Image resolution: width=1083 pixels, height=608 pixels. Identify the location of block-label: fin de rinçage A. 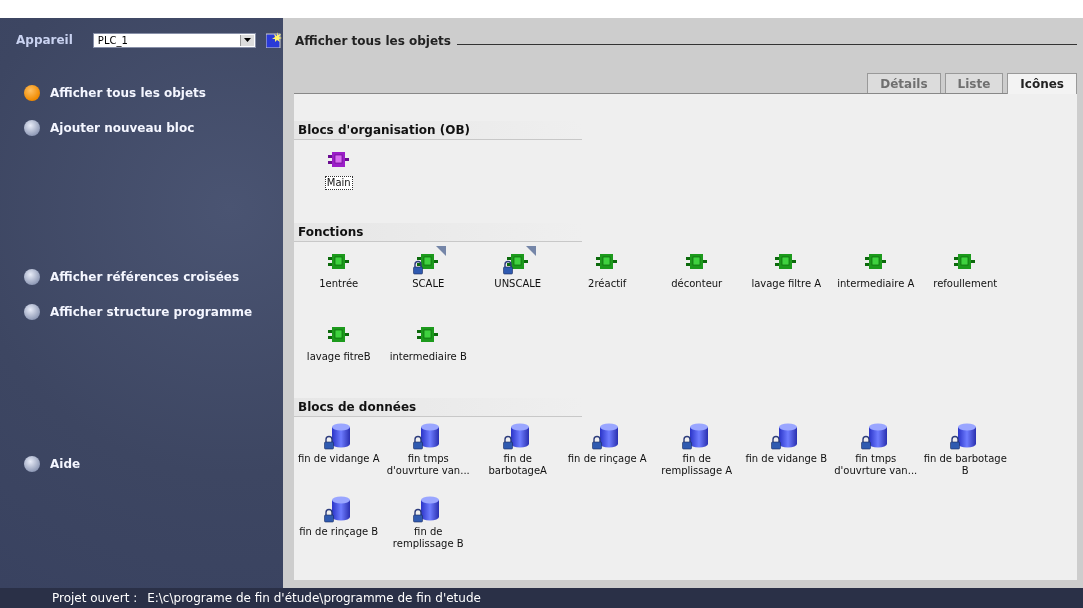
(607, 459).